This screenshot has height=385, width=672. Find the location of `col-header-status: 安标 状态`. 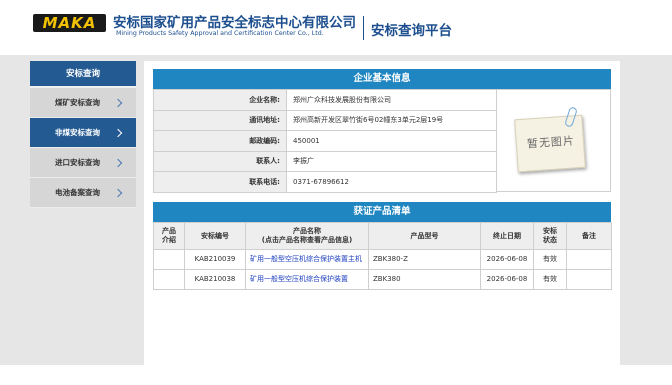

col-header-status: 安标 状态 is located at coordinates (550, 236).